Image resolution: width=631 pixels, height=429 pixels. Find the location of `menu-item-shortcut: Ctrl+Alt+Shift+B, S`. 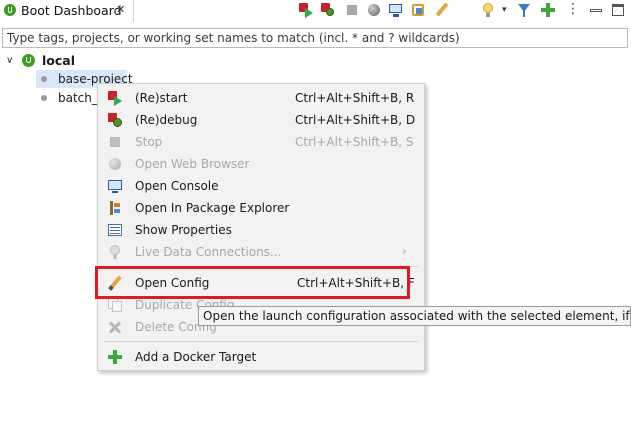

menu-item-shortcut: Ctrl+Alt+Shift+B, S is located at coordinates (354, 142).